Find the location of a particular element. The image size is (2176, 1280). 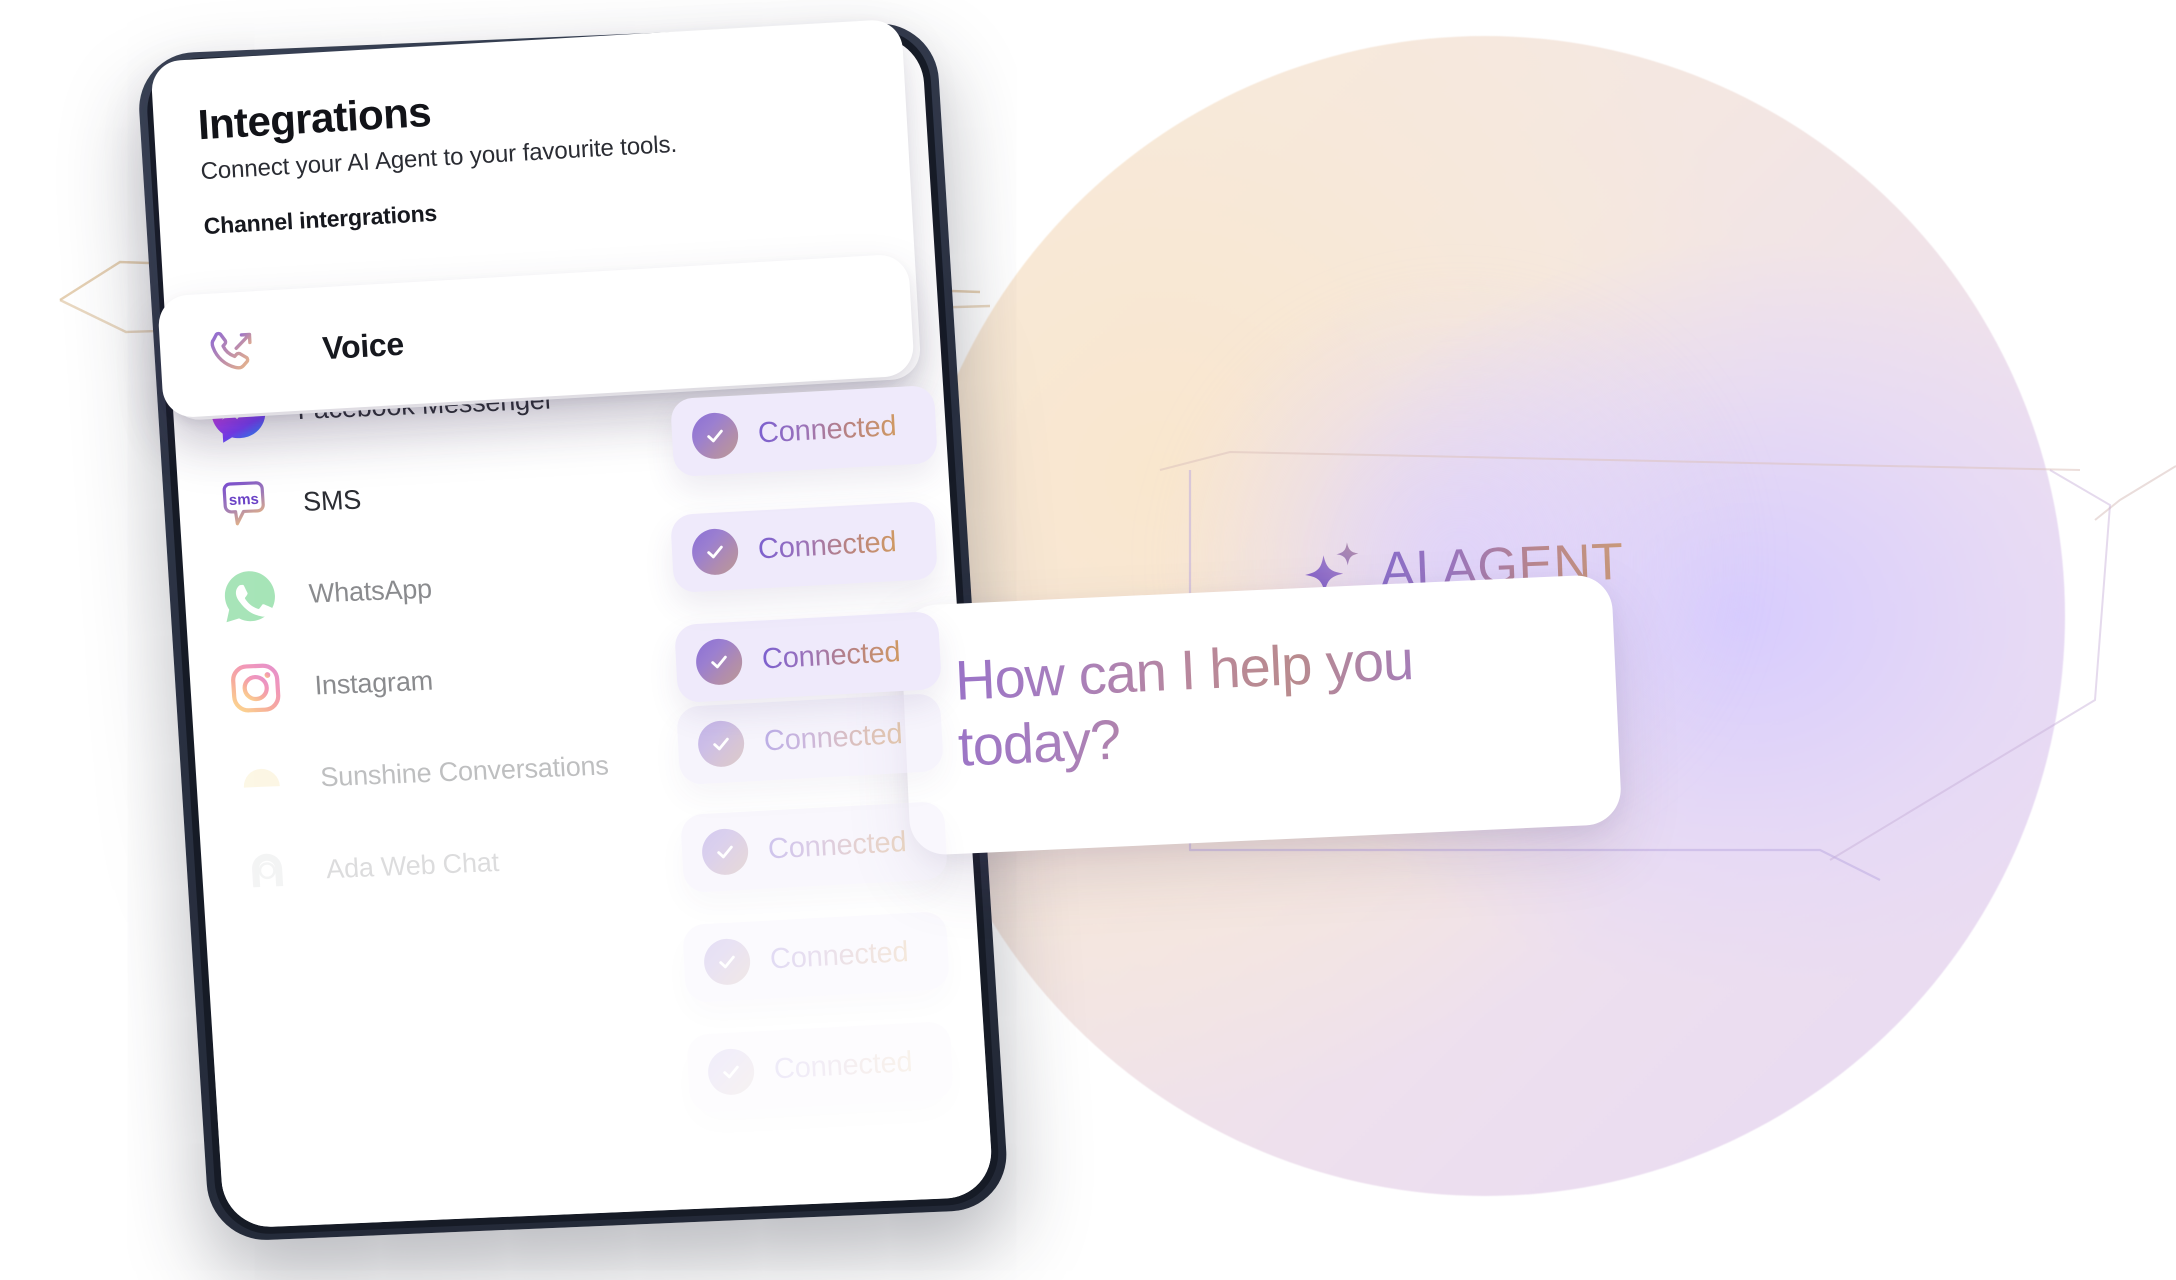

greeting-line-2: today? is located at coordinates (1039, 742).